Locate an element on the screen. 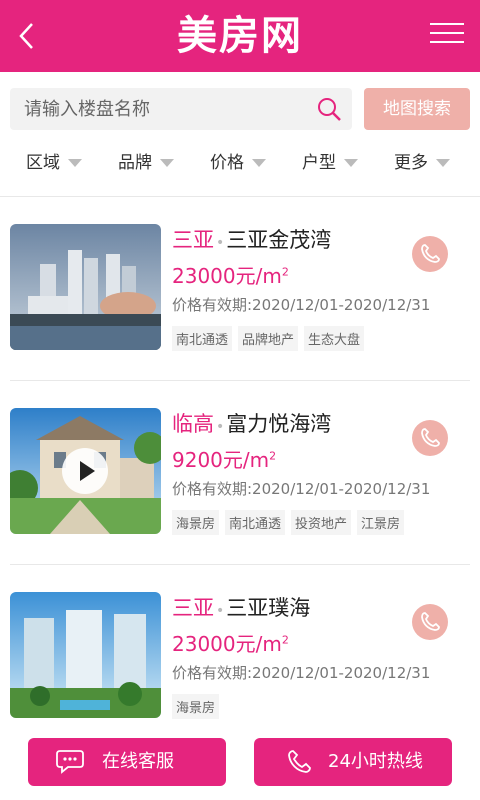  listing-title: 三亚 •三亚璞海 is located at coordinates (241, 608).